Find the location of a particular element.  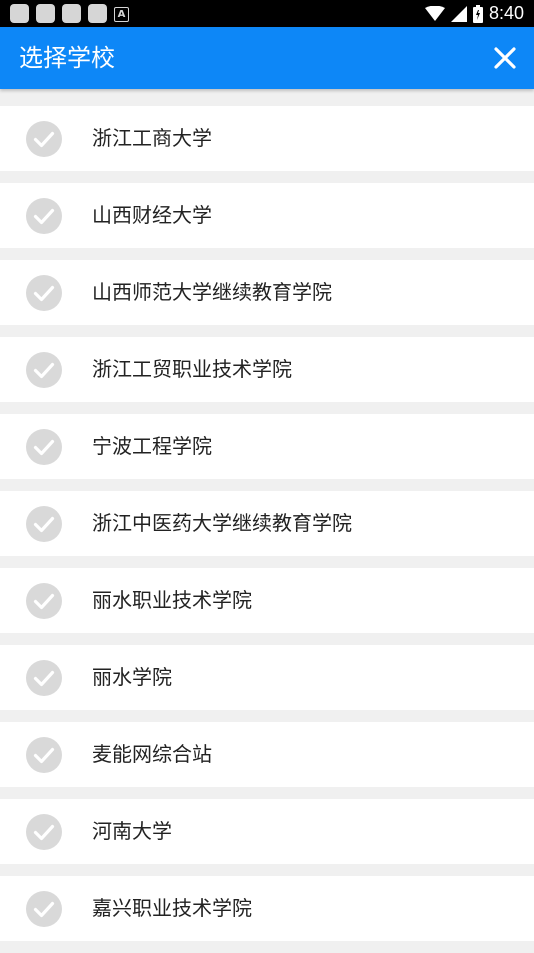

school-name: 山西财经大学 is located at coordinates (152, 215).